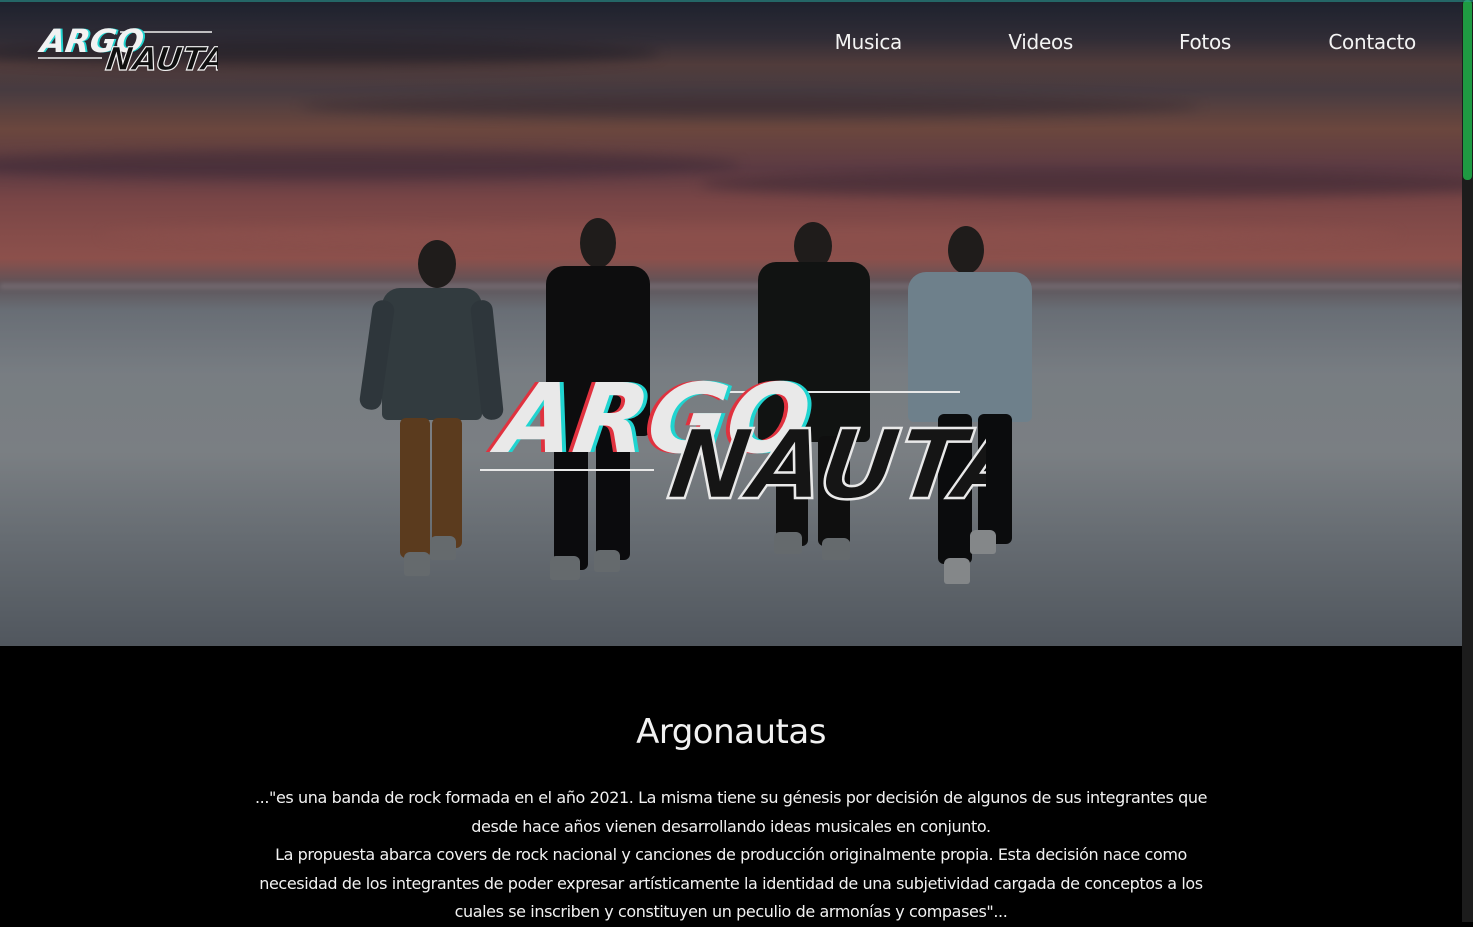 The image size is (1473, 927). Describe the element at coordinates (987, 45) in the screenshot. I see `nav-videos-link: Videos` at that location.